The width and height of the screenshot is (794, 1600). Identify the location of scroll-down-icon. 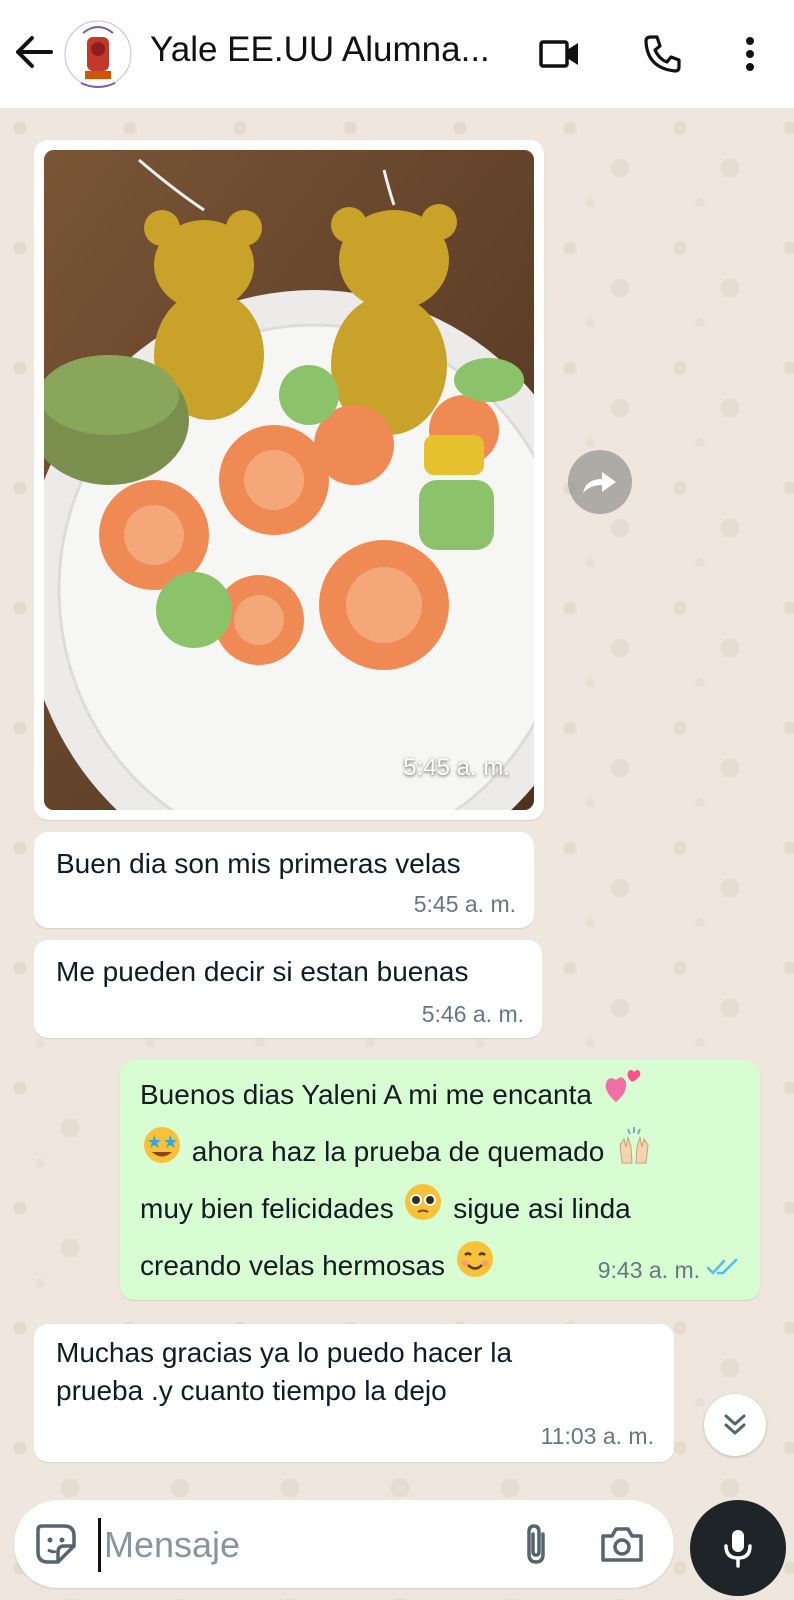
(735, 1425).